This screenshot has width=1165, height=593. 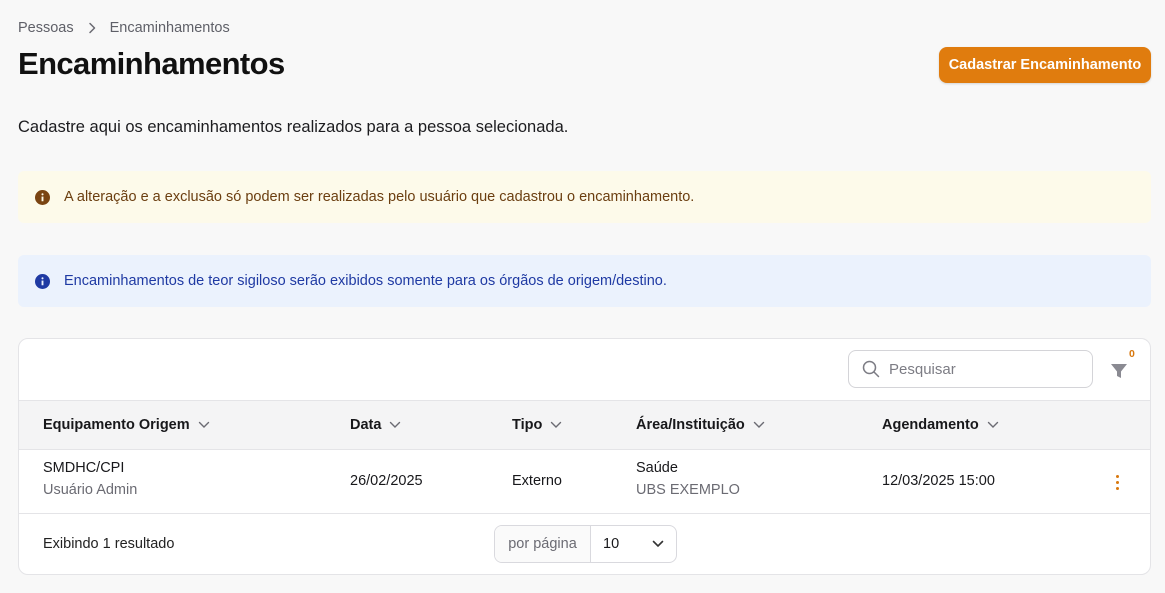 What do you see at coordinates (1132, 354) in the screenshot?
I see `filter-count-badge: 0` at bounding box center [1132, 354].